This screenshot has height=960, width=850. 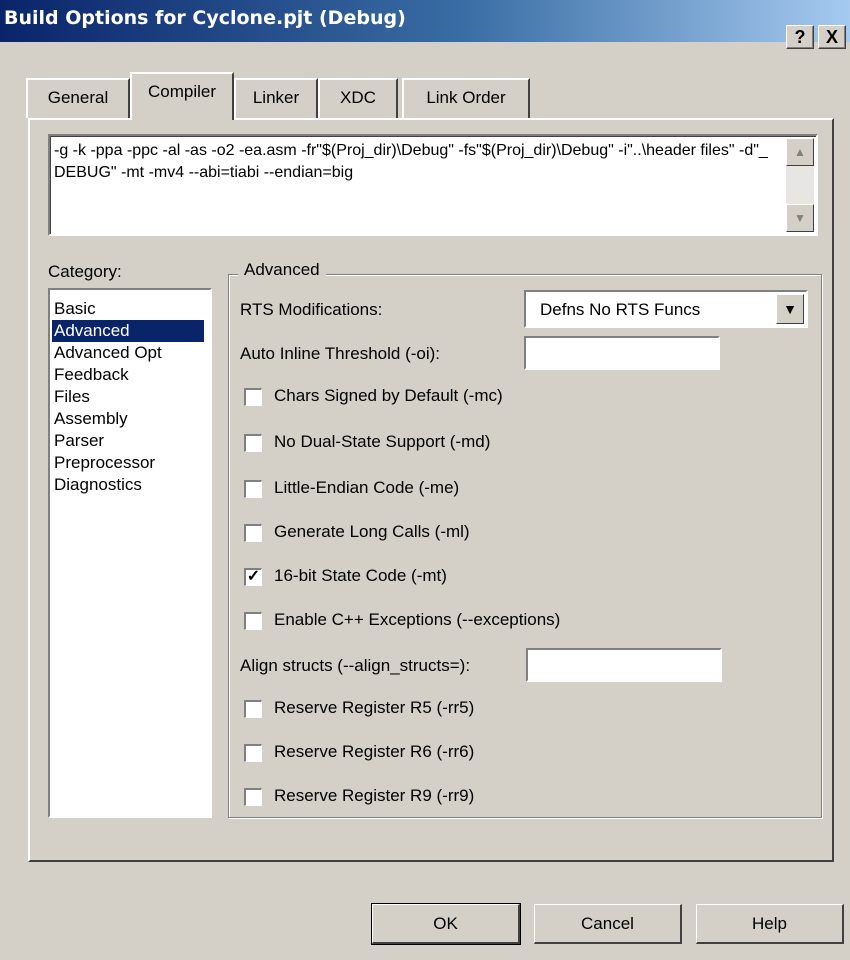 What do you see at coordinates (98, 485) in the screenshot?
I see `category-item-diagnostics: Diagnostics` at bounding box center [98, 485].